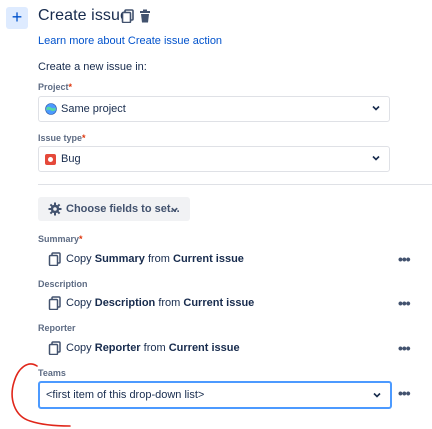 This screenshot has width=432, height=429. Describe the element at coordinates (155, 259) in the screenshot. I see `summary-copy-text: Copy Summary from Current issue` at that location.